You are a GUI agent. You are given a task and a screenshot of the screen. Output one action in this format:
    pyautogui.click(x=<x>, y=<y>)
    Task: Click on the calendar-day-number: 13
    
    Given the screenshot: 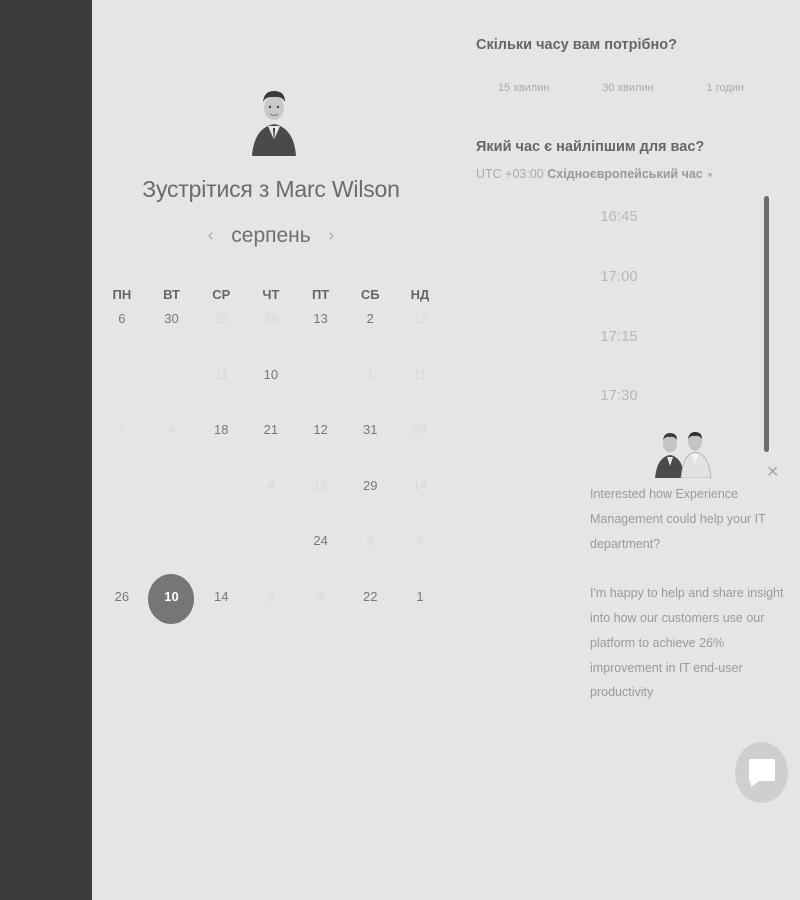 What is the action you would take?
    pyautogui.click(x=320, y=318)
    